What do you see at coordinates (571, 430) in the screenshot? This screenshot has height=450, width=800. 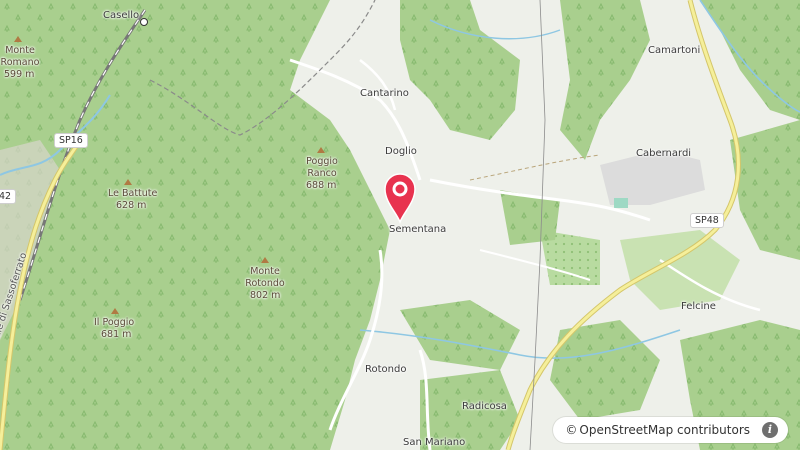 I see `copyright-symbol: ©` at bounding box center [571, 430].